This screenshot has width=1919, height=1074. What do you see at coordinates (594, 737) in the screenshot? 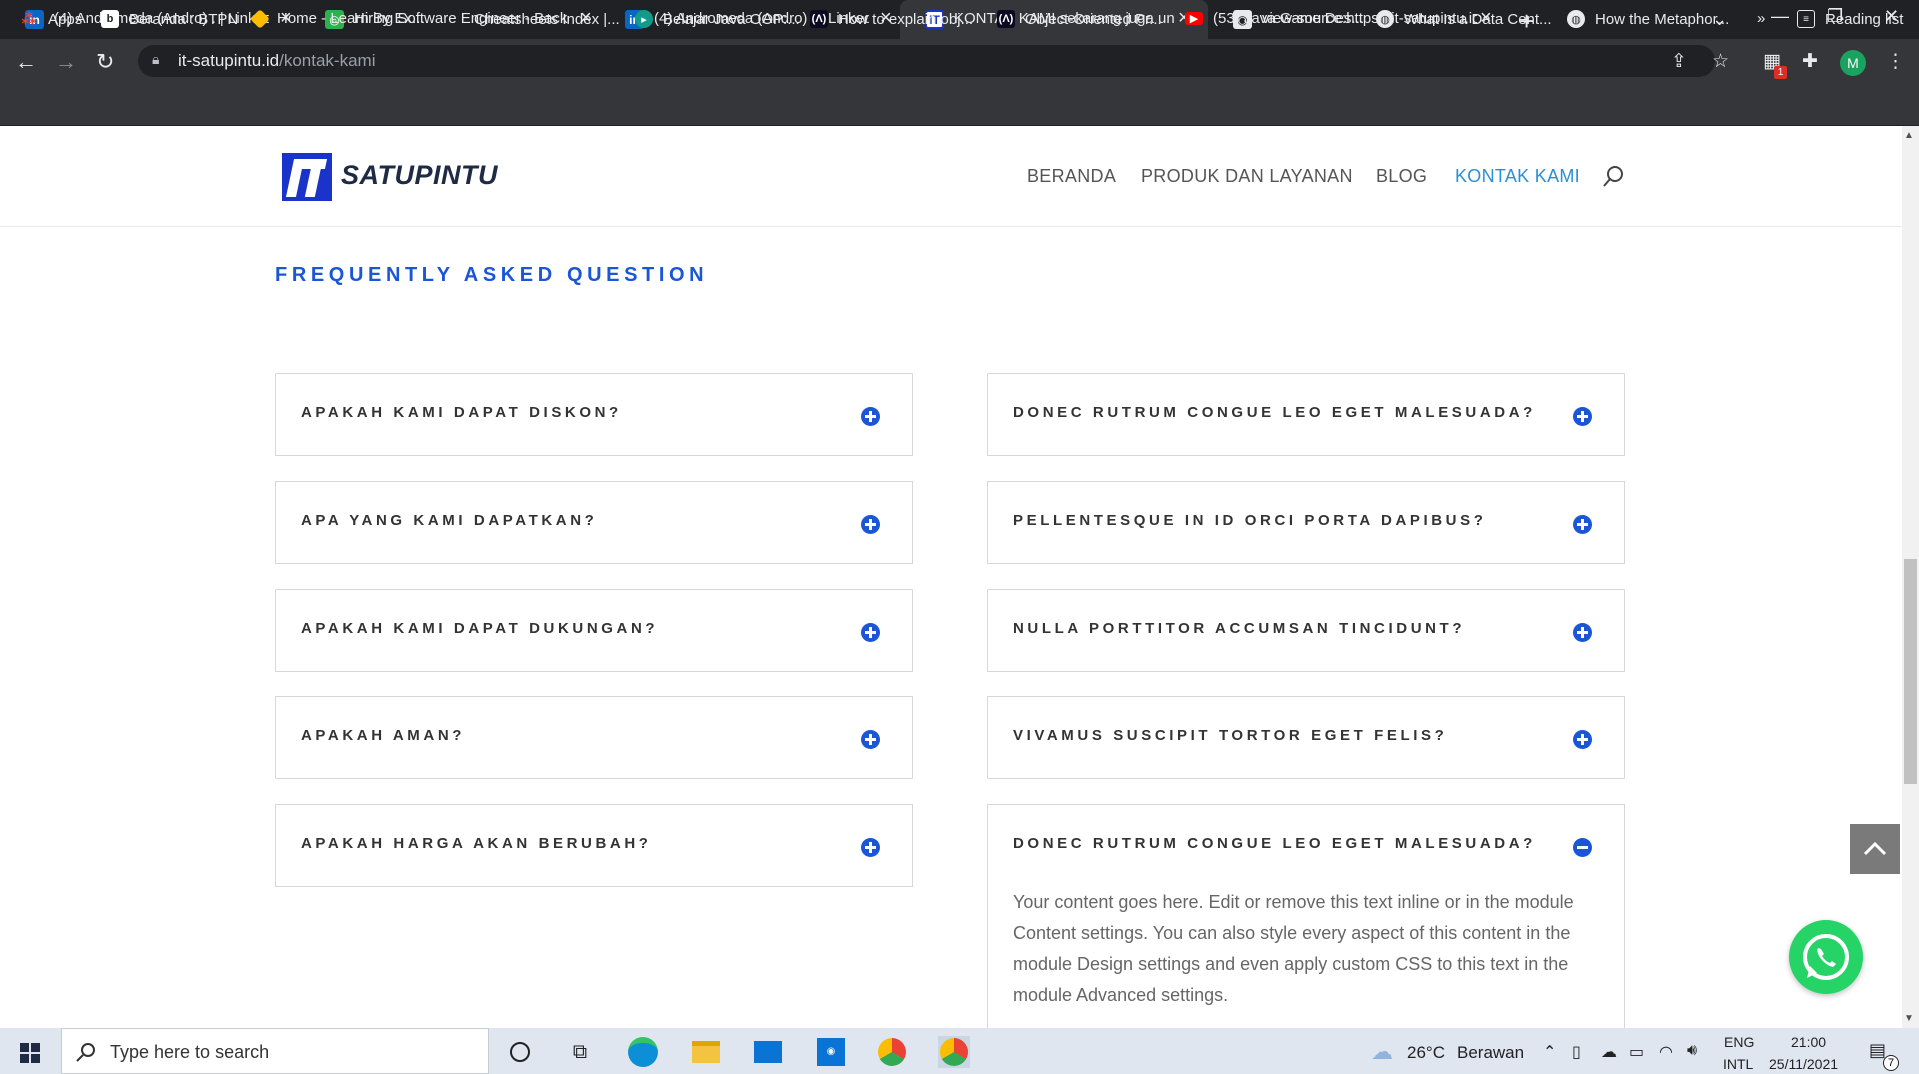
I see `faq-item: APAKAH AMAN?` at bounding box center [594, 737].